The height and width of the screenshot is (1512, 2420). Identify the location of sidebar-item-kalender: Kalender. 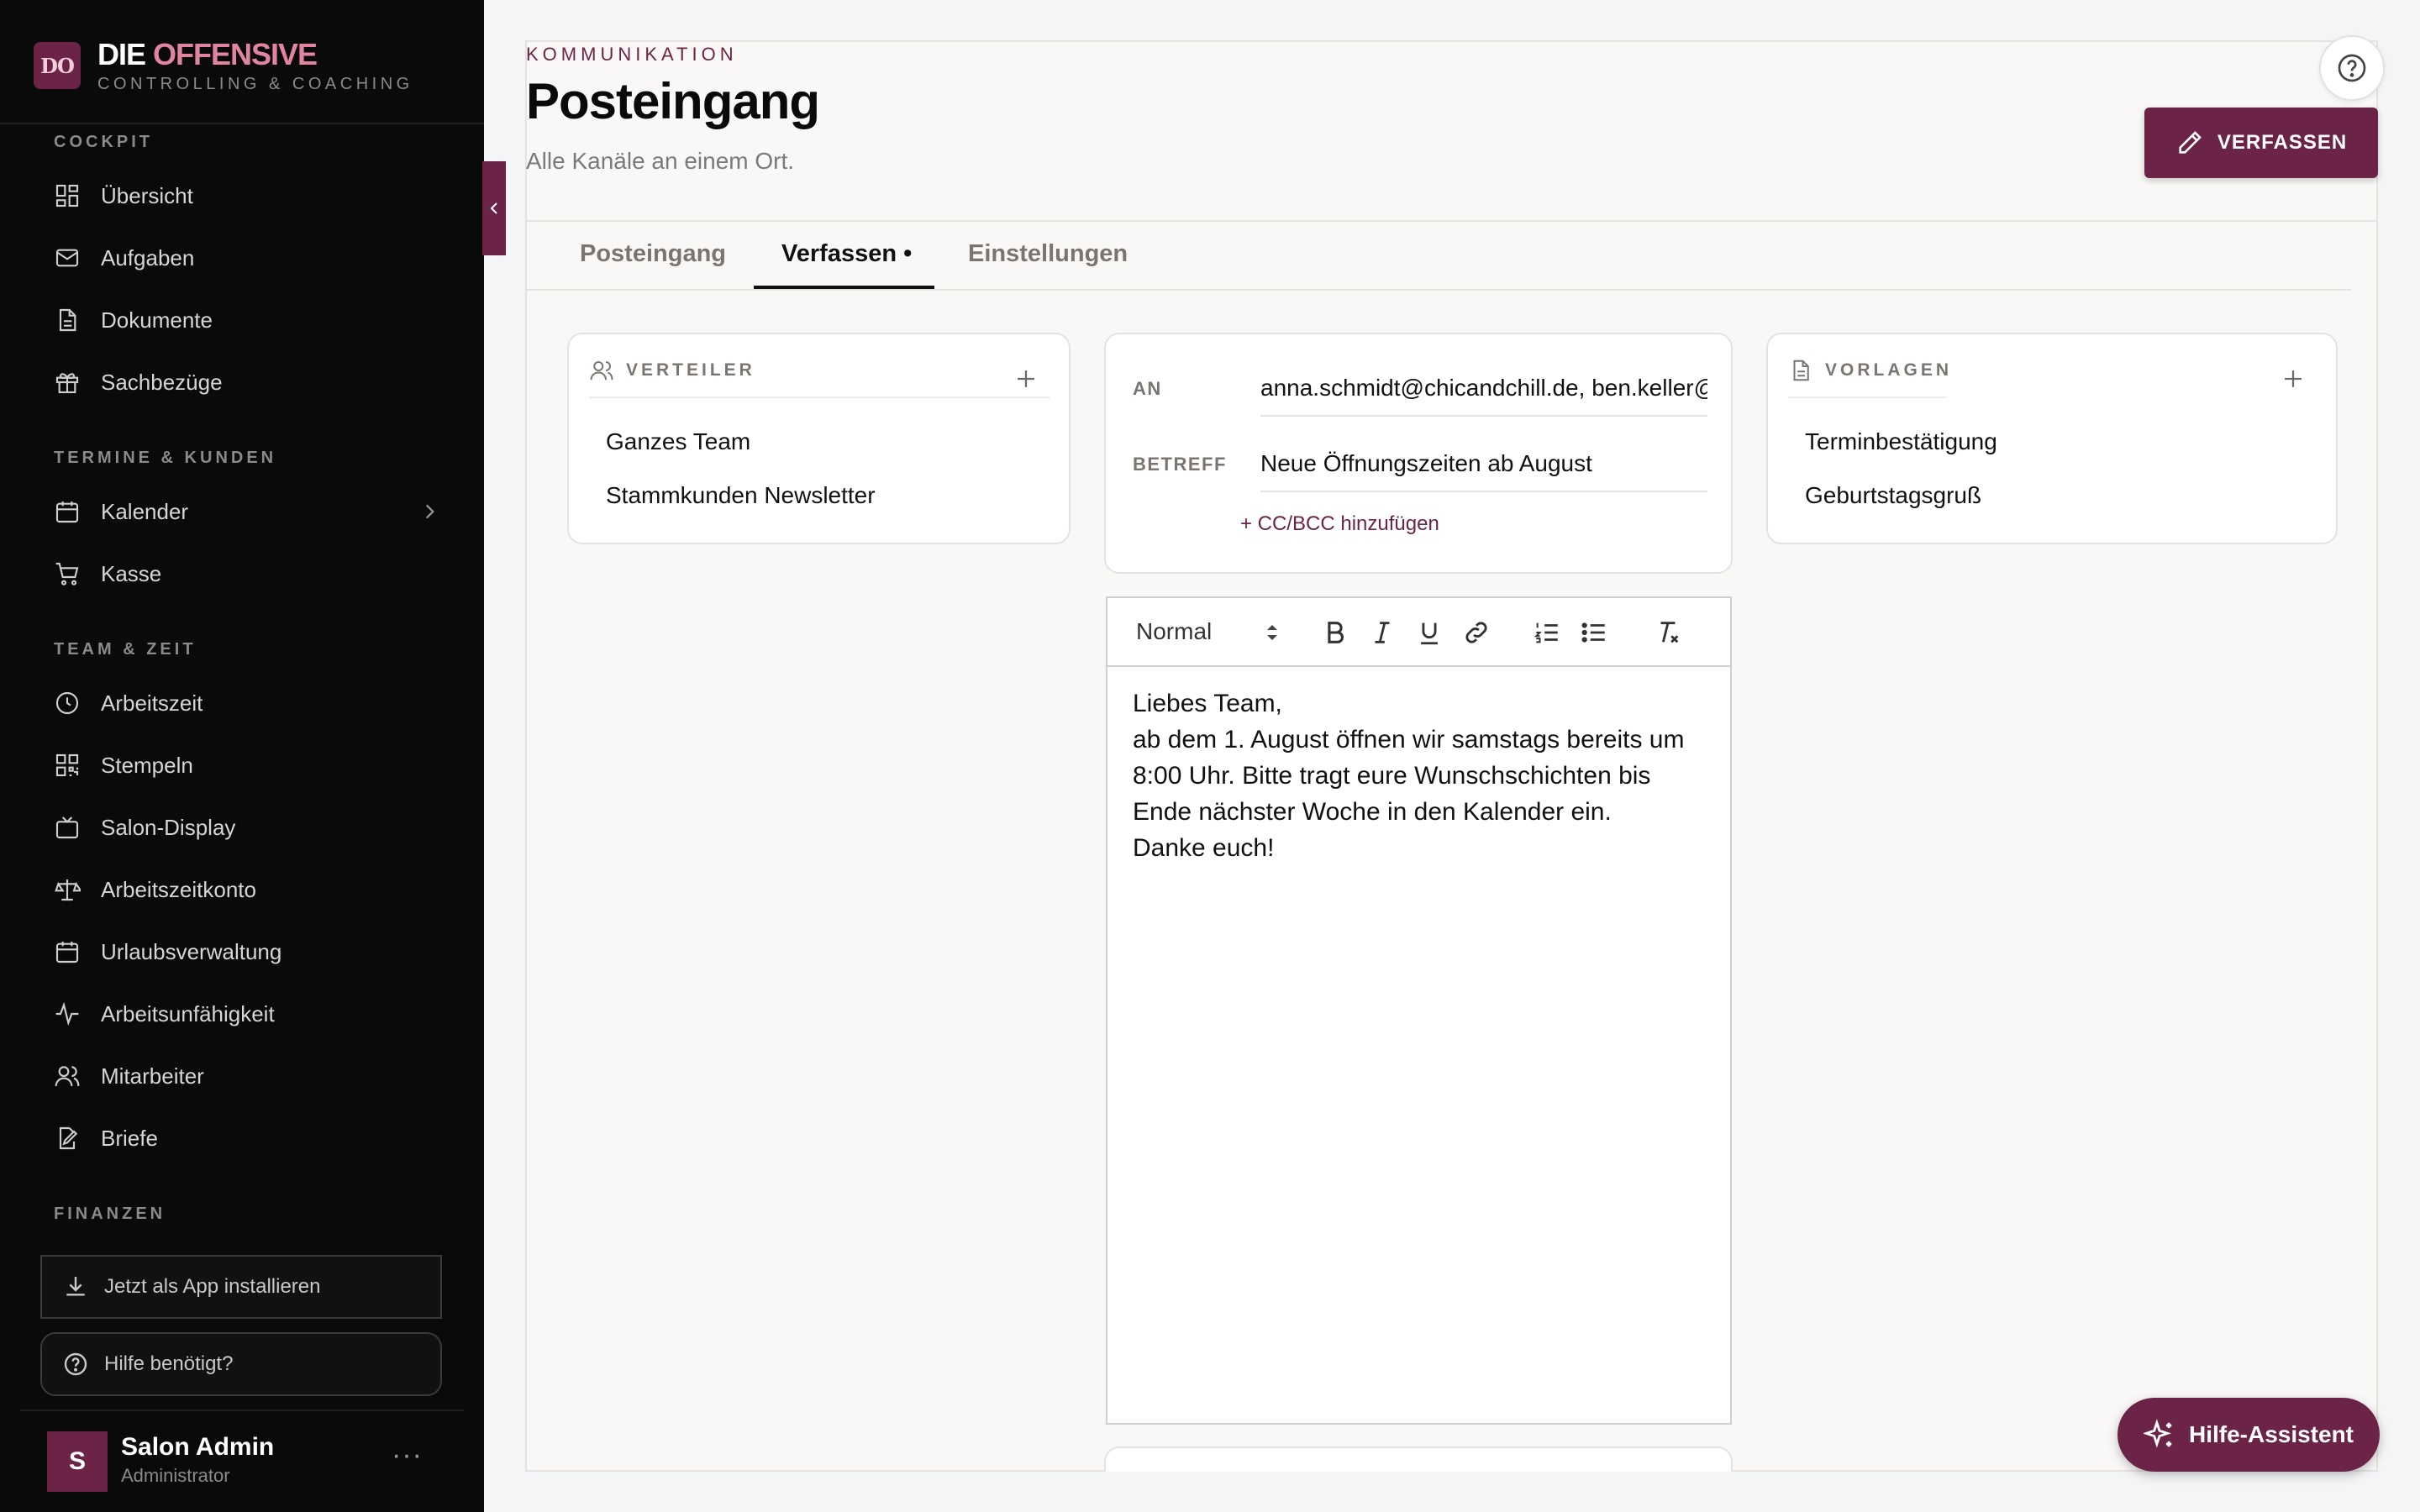
(247, 511).